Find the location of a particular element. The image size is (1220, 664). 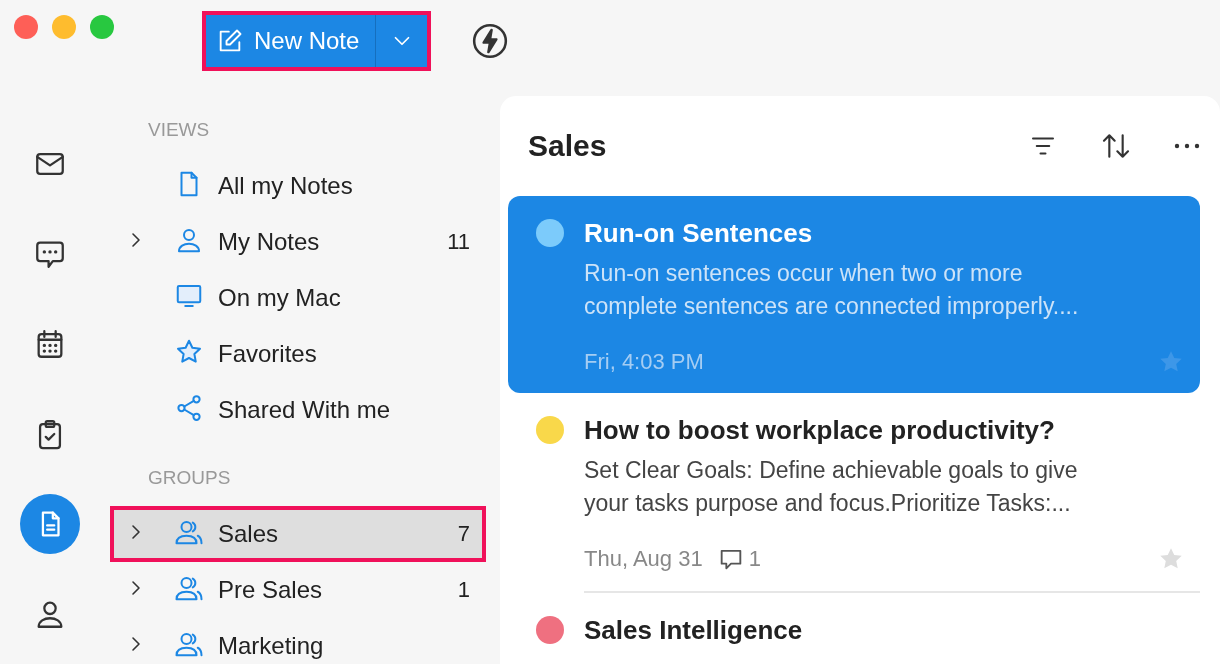

lightning-bolt-icon is located at coordinates (490, 41).